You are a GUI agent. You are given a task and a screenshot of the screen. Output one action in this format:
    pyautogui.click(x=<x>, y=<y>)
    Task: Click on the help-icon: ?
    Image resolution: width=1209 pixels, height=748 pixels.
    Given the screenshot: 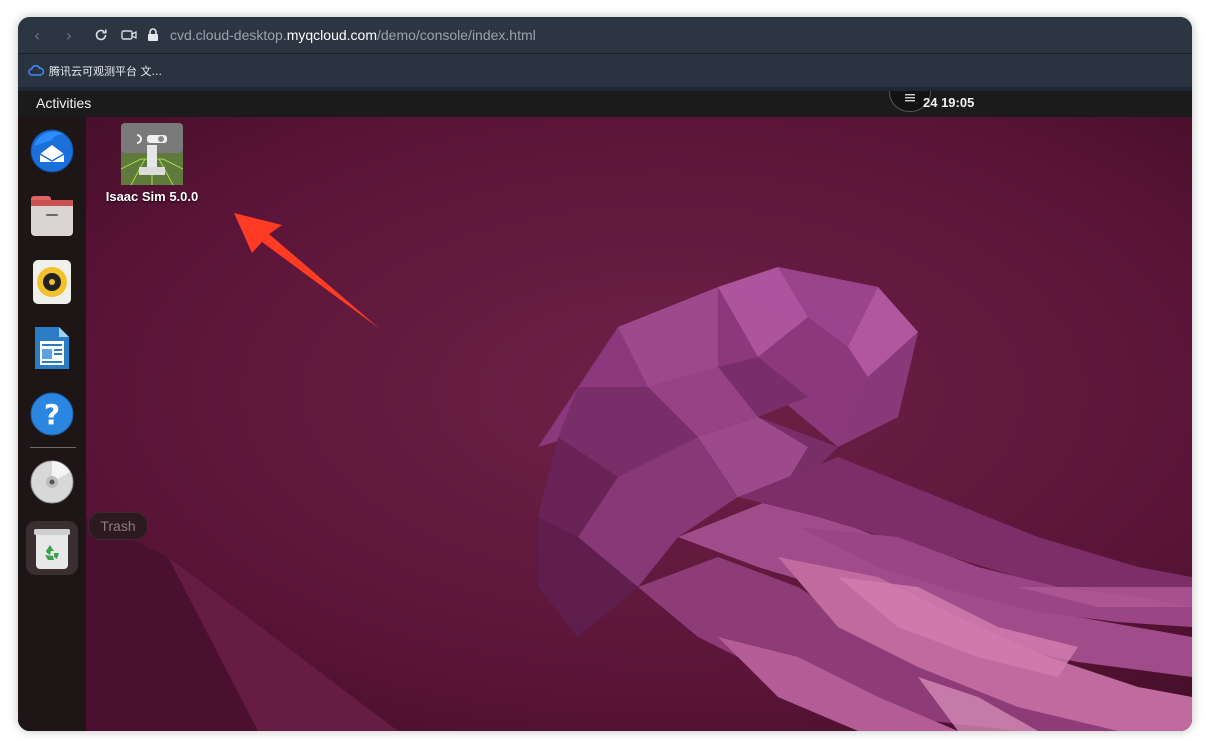 What is the action you would take?
    pyautogui.click(x=52, y=414)
    